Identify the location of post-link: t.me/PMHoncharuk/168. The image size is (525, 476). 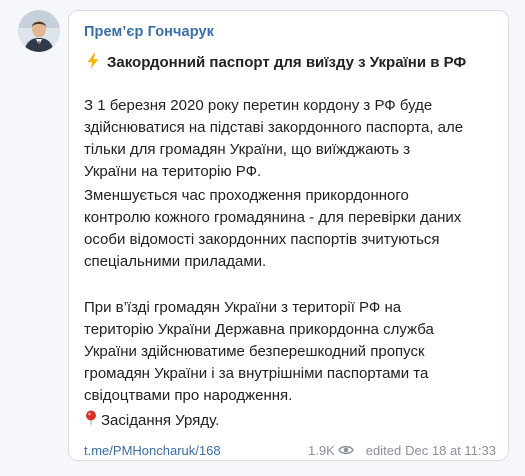
(152, 450).